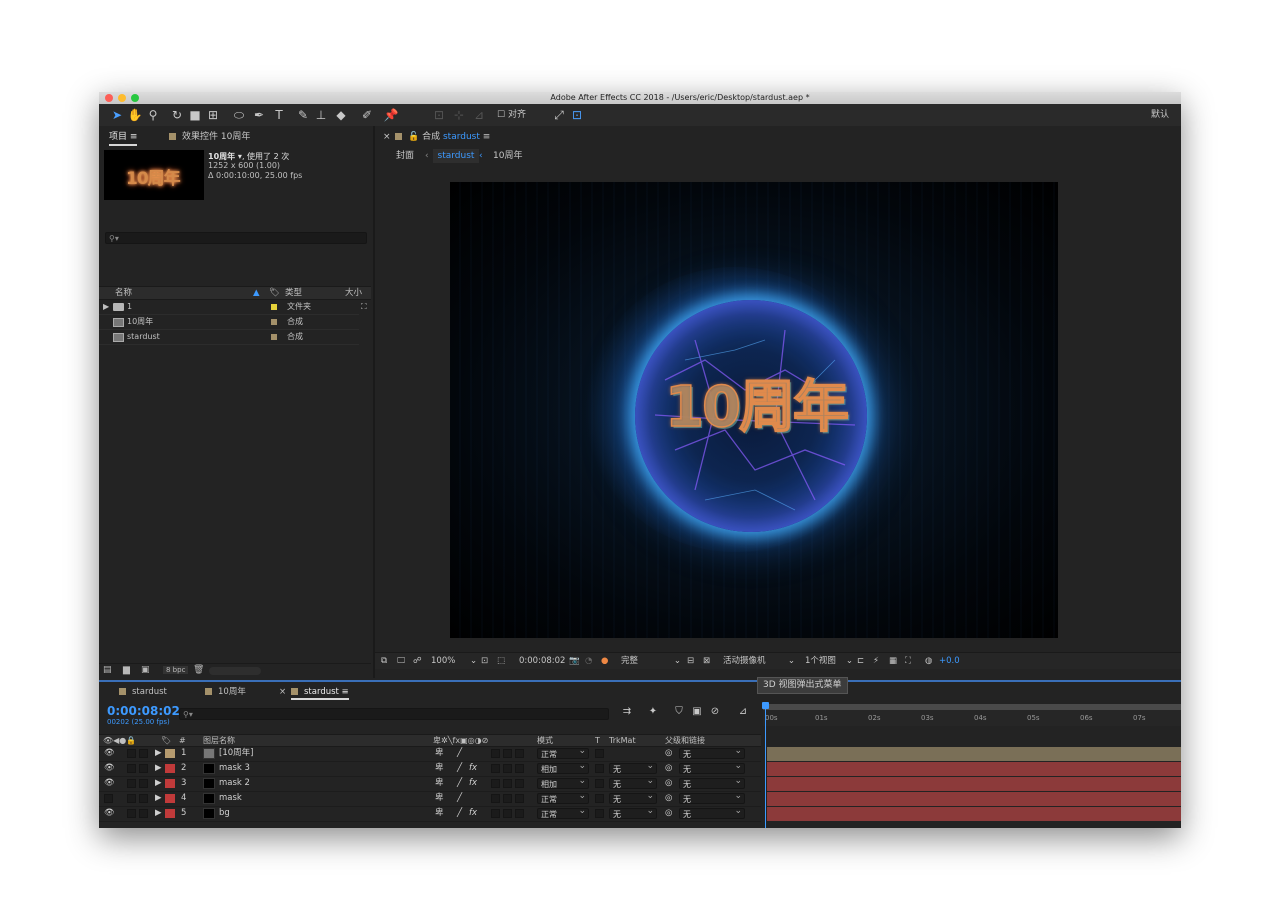 The width and height of the screenshot is (1280, 923). I want to click on layer-name: mask 2, so click(234, 783).